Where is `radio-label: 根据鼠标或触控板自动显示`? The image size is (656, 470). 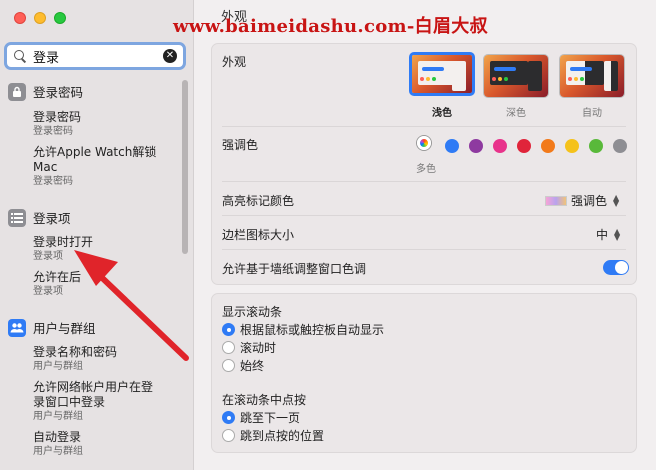 radio-label: 根据鼠标或触控板自动显示 is located at coordinates (312, 330).